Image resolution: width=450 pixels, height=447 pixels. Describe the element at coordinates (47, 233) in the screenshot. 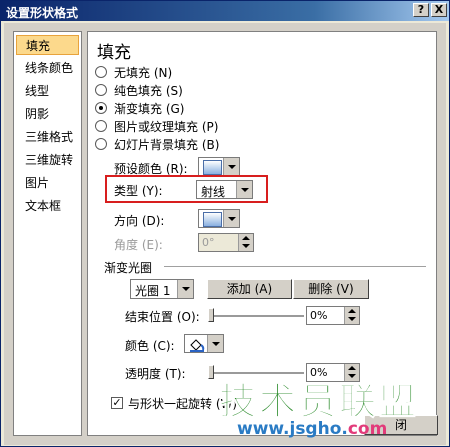

I see `category-list: 填充 线条颜色 线型 阴影 三维格式 三维旋转 图片 文本框` at that location.